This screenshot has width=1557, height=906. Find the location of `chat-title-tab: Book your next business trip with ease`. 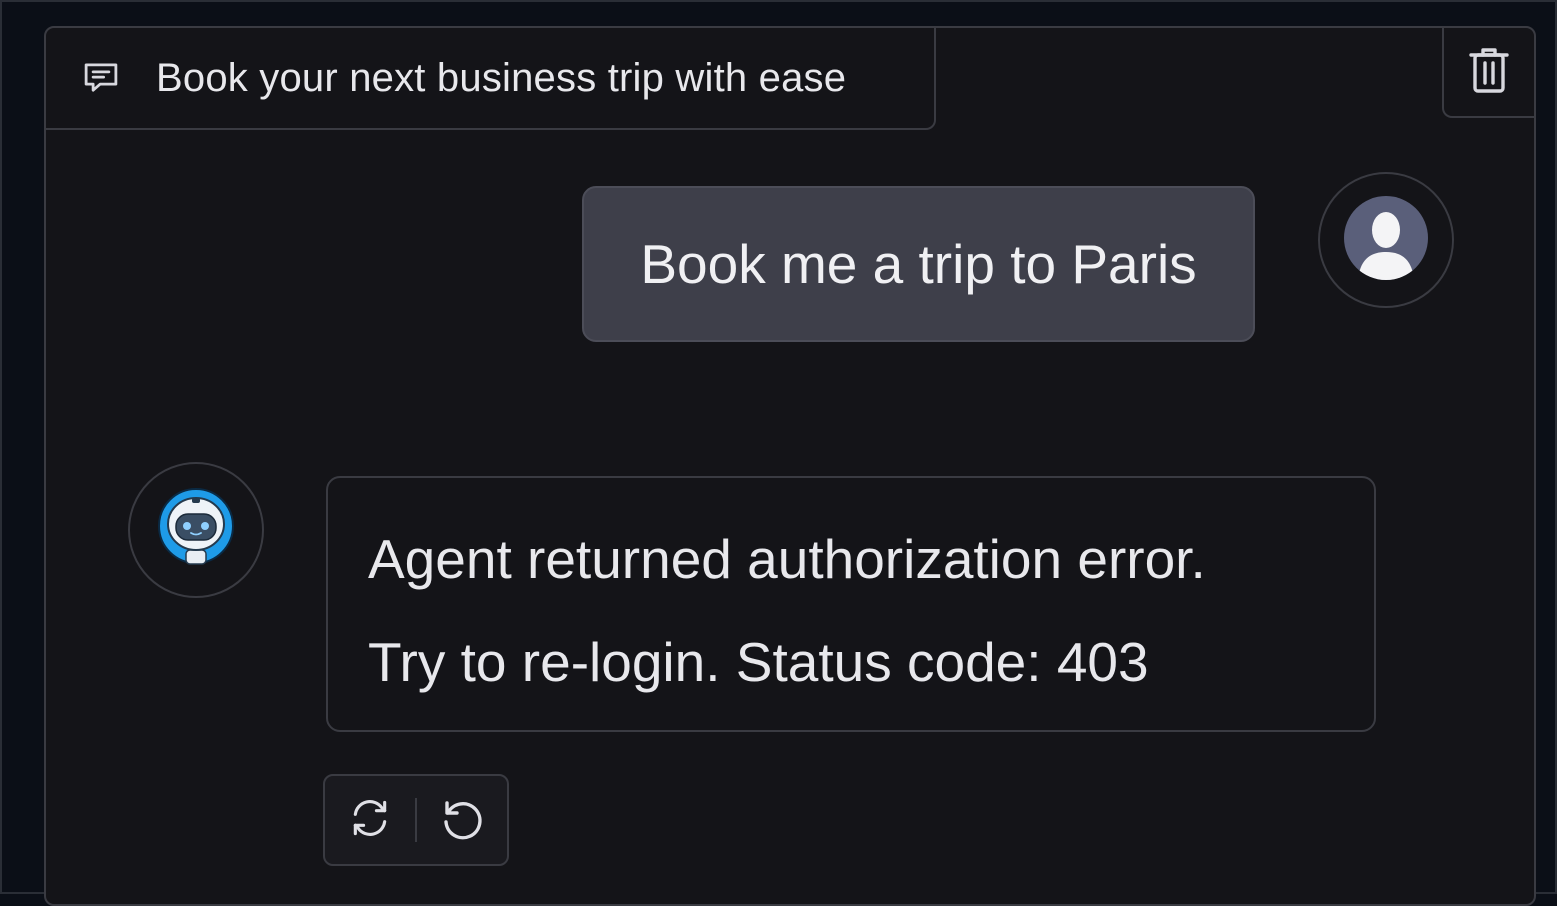

chat-title-tab: Book your next business trip with ease is located at coordinates (491, 79).